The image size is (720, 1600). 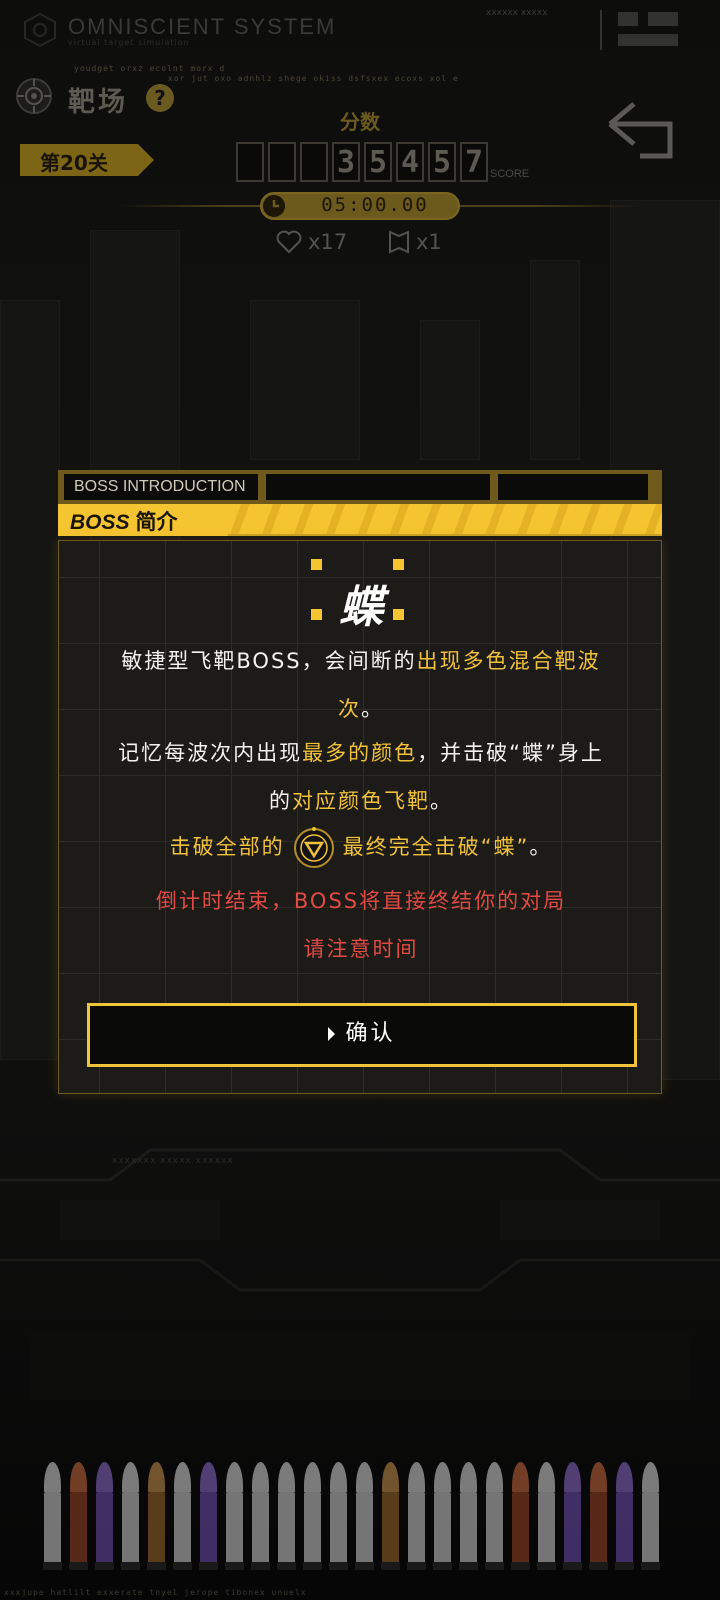 What do you see at coordinates (399, 242) in the screenshot?
I see `shield-icon` at bounding box center [399, 242].